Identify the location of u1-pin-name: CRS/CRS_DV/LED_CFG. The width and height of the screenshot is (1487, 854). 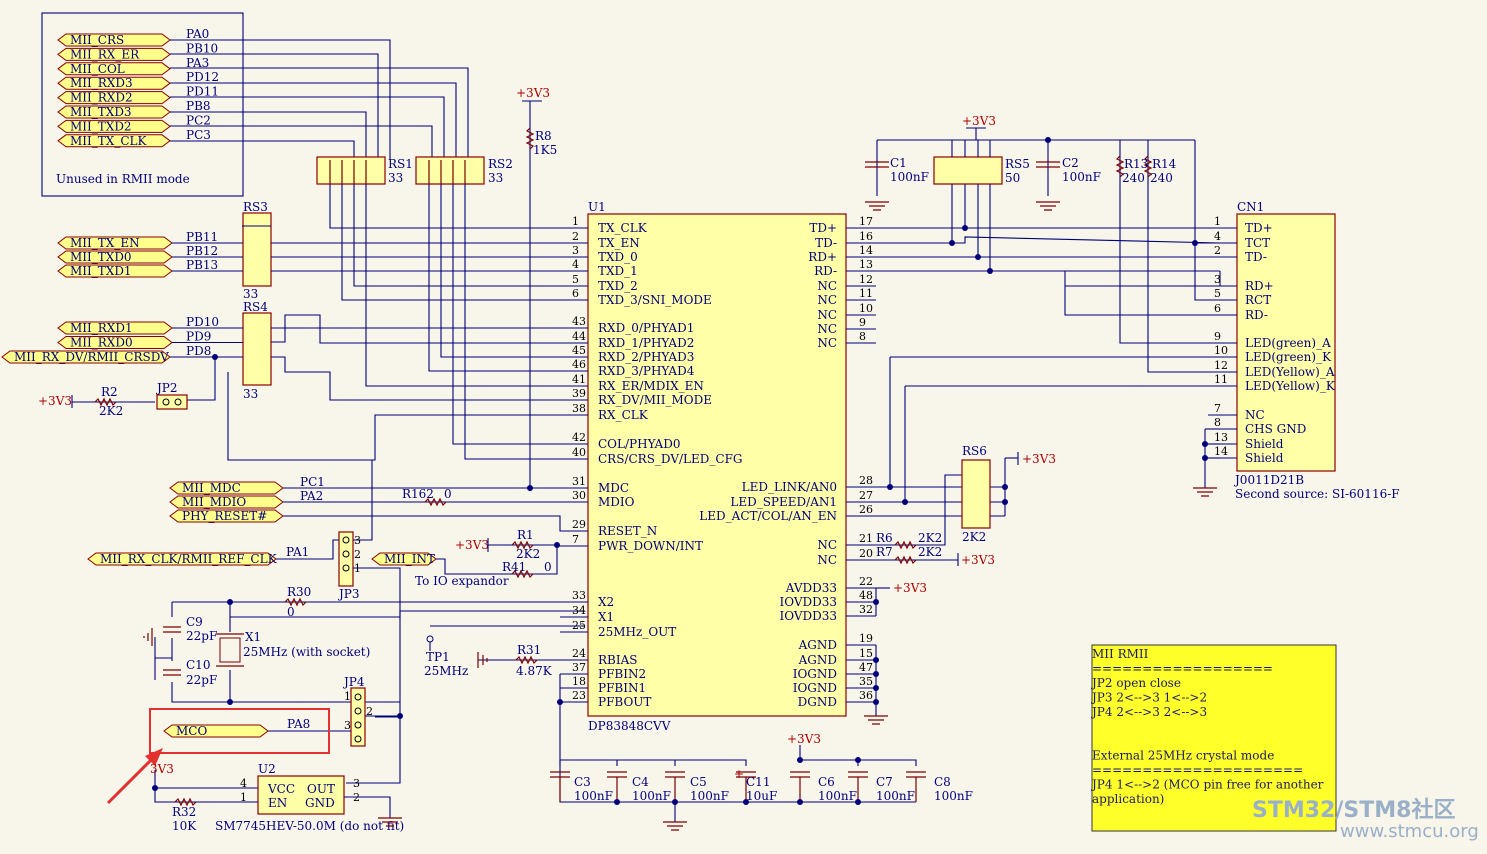
(670, 459).